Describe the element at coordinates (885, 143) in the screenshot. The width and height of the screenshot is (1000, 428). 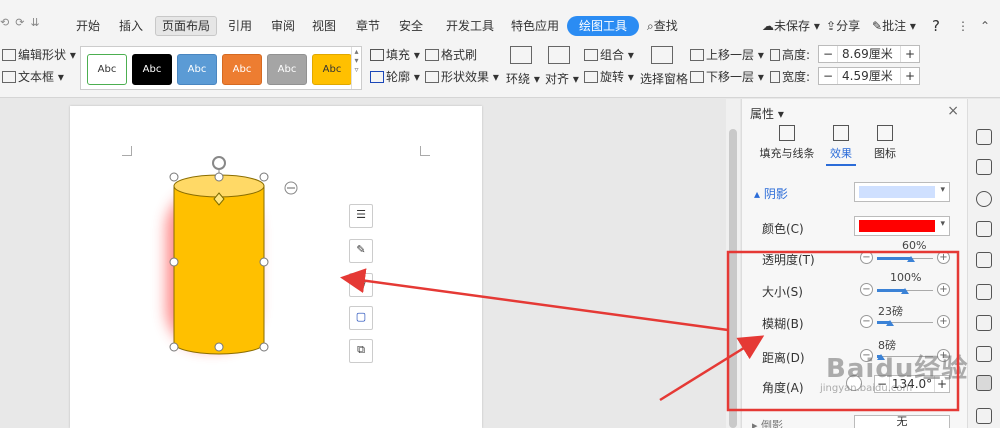
I see `tab-icons: 图标` at that location.